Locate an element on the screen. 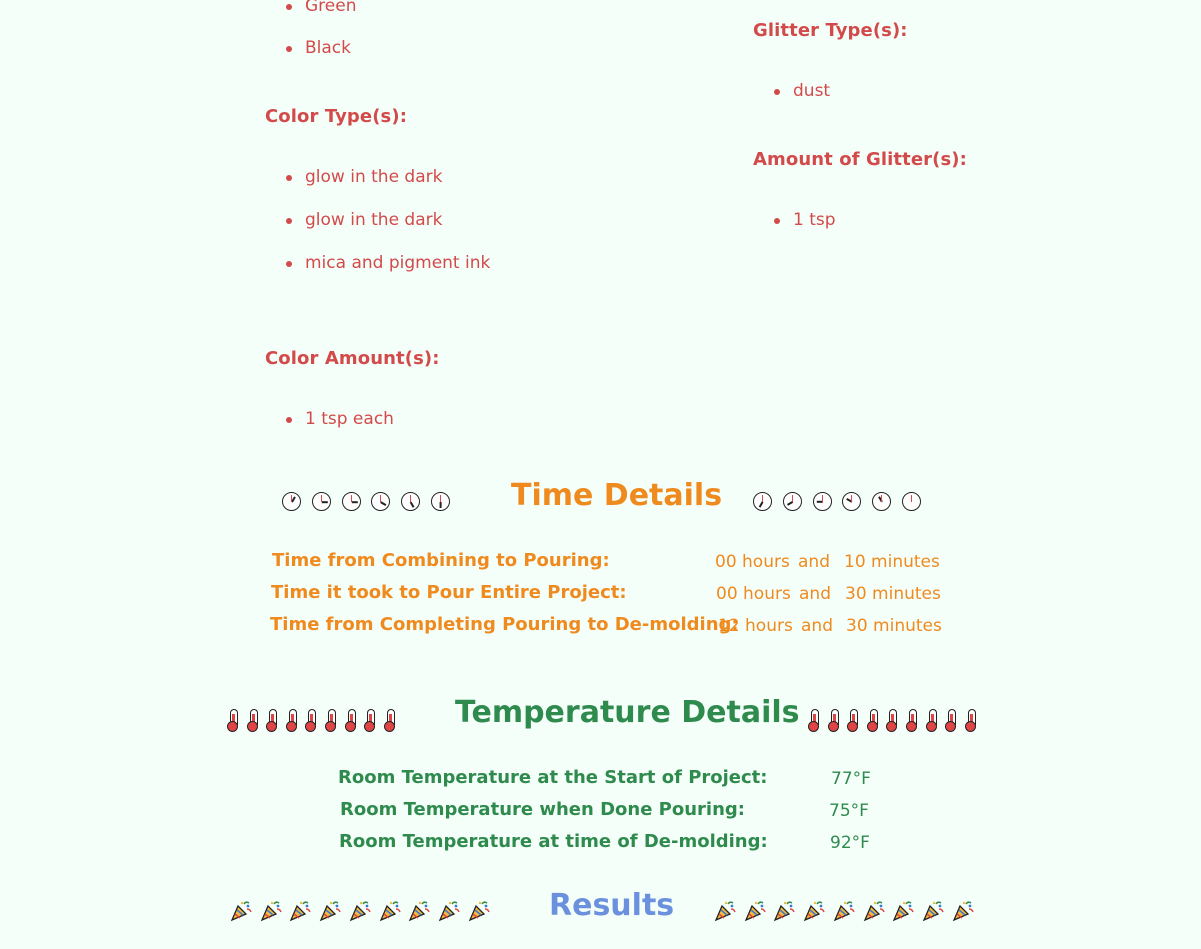  time-row-label: Time from Combining to Pouring: is located at coordinates (441, 560).